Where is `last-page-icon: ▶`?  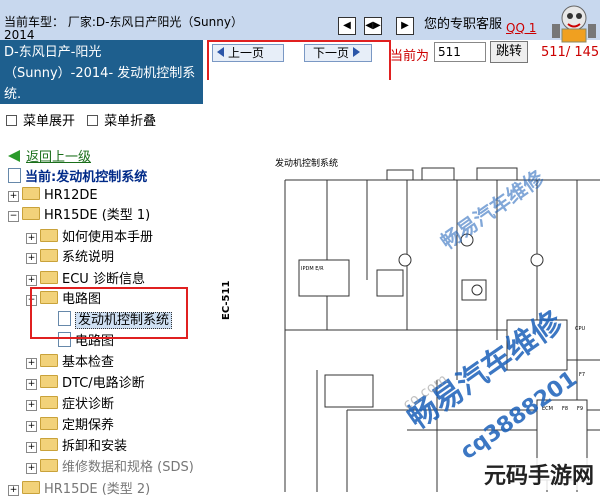
last-page-icon: ▶ is located at coordinates (405, 26).